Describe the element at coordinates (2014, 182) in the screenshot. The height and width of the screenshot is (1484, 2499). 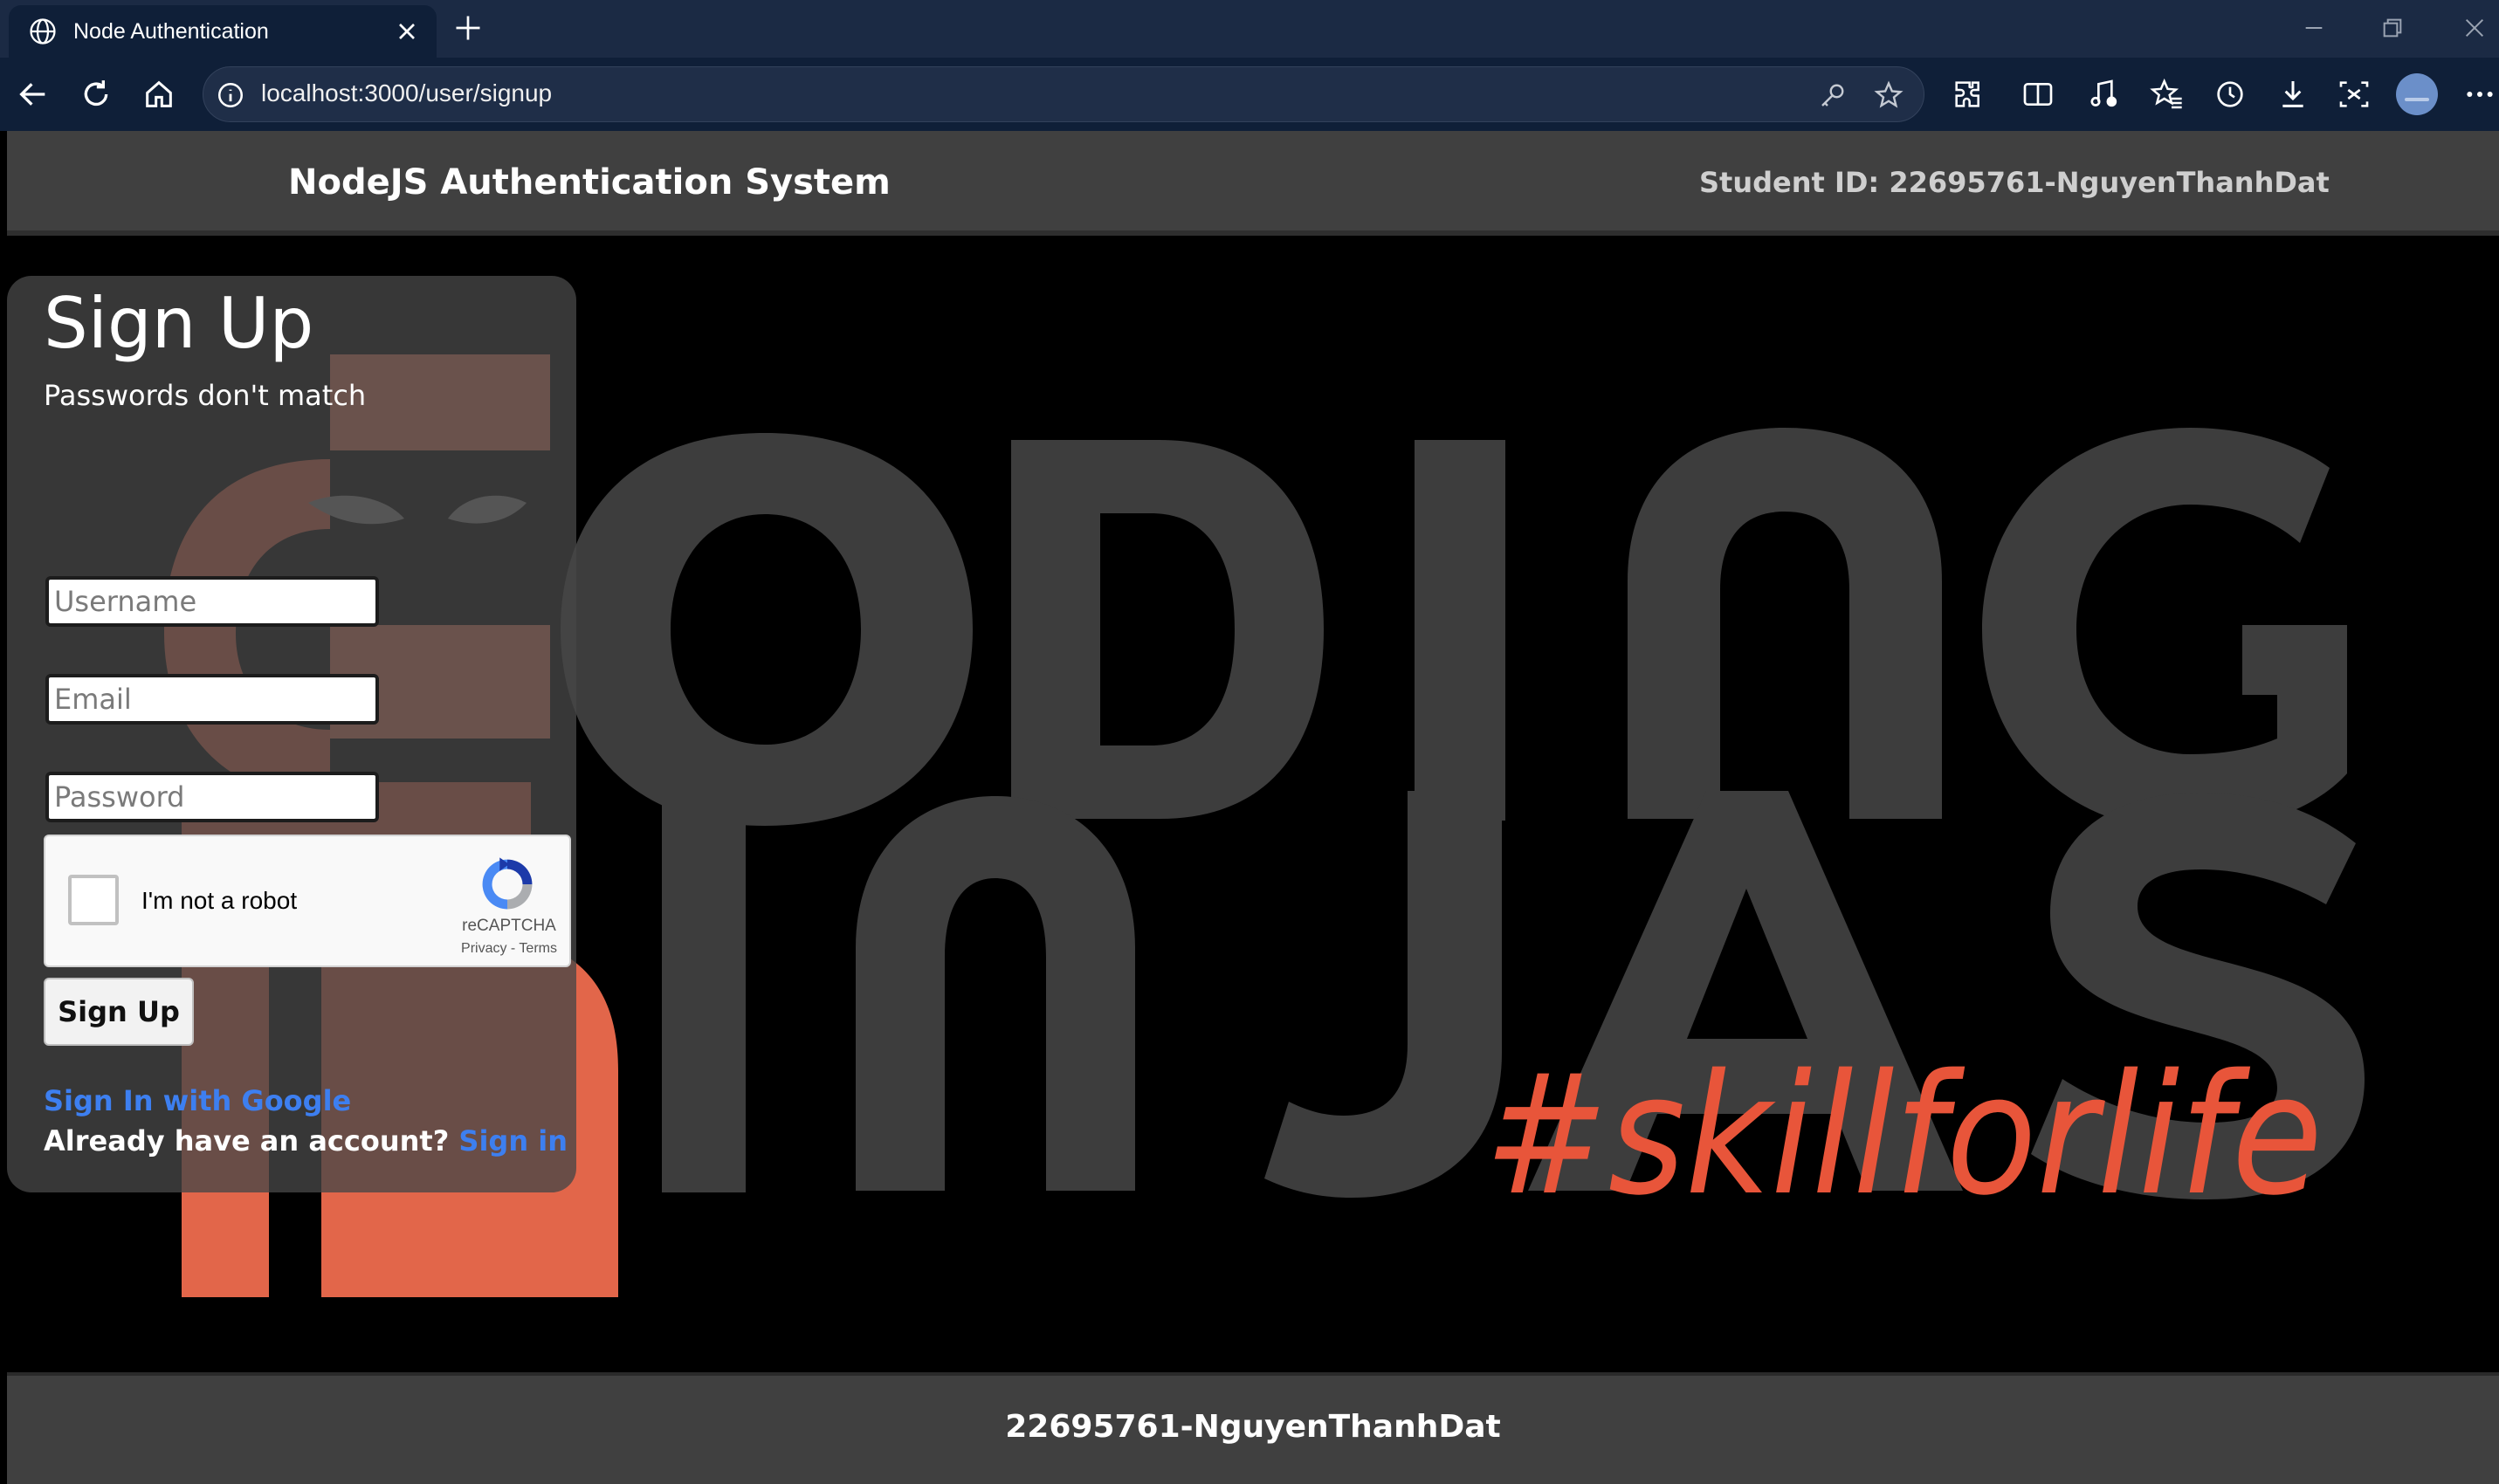
I see `student-id: Student ID: 22695761-NguyenThanhDat` at that location.